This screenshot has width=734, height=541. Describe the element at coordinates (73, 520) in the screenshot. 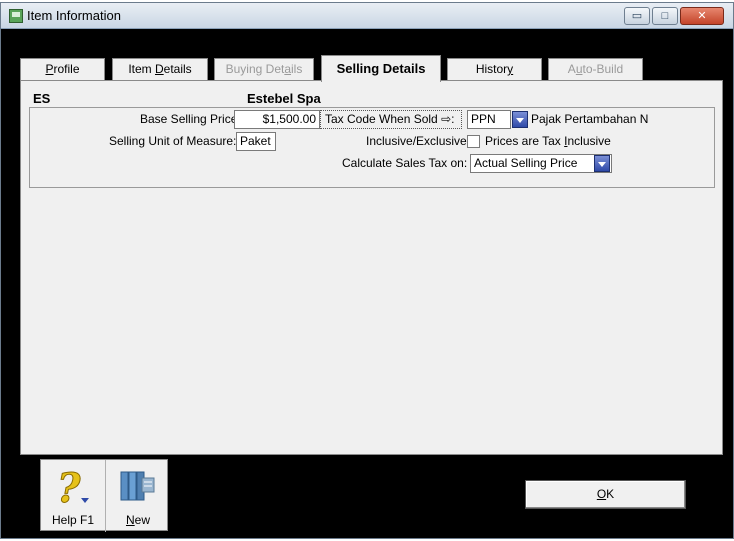

I see `help-button-label: Help F1` at that location.